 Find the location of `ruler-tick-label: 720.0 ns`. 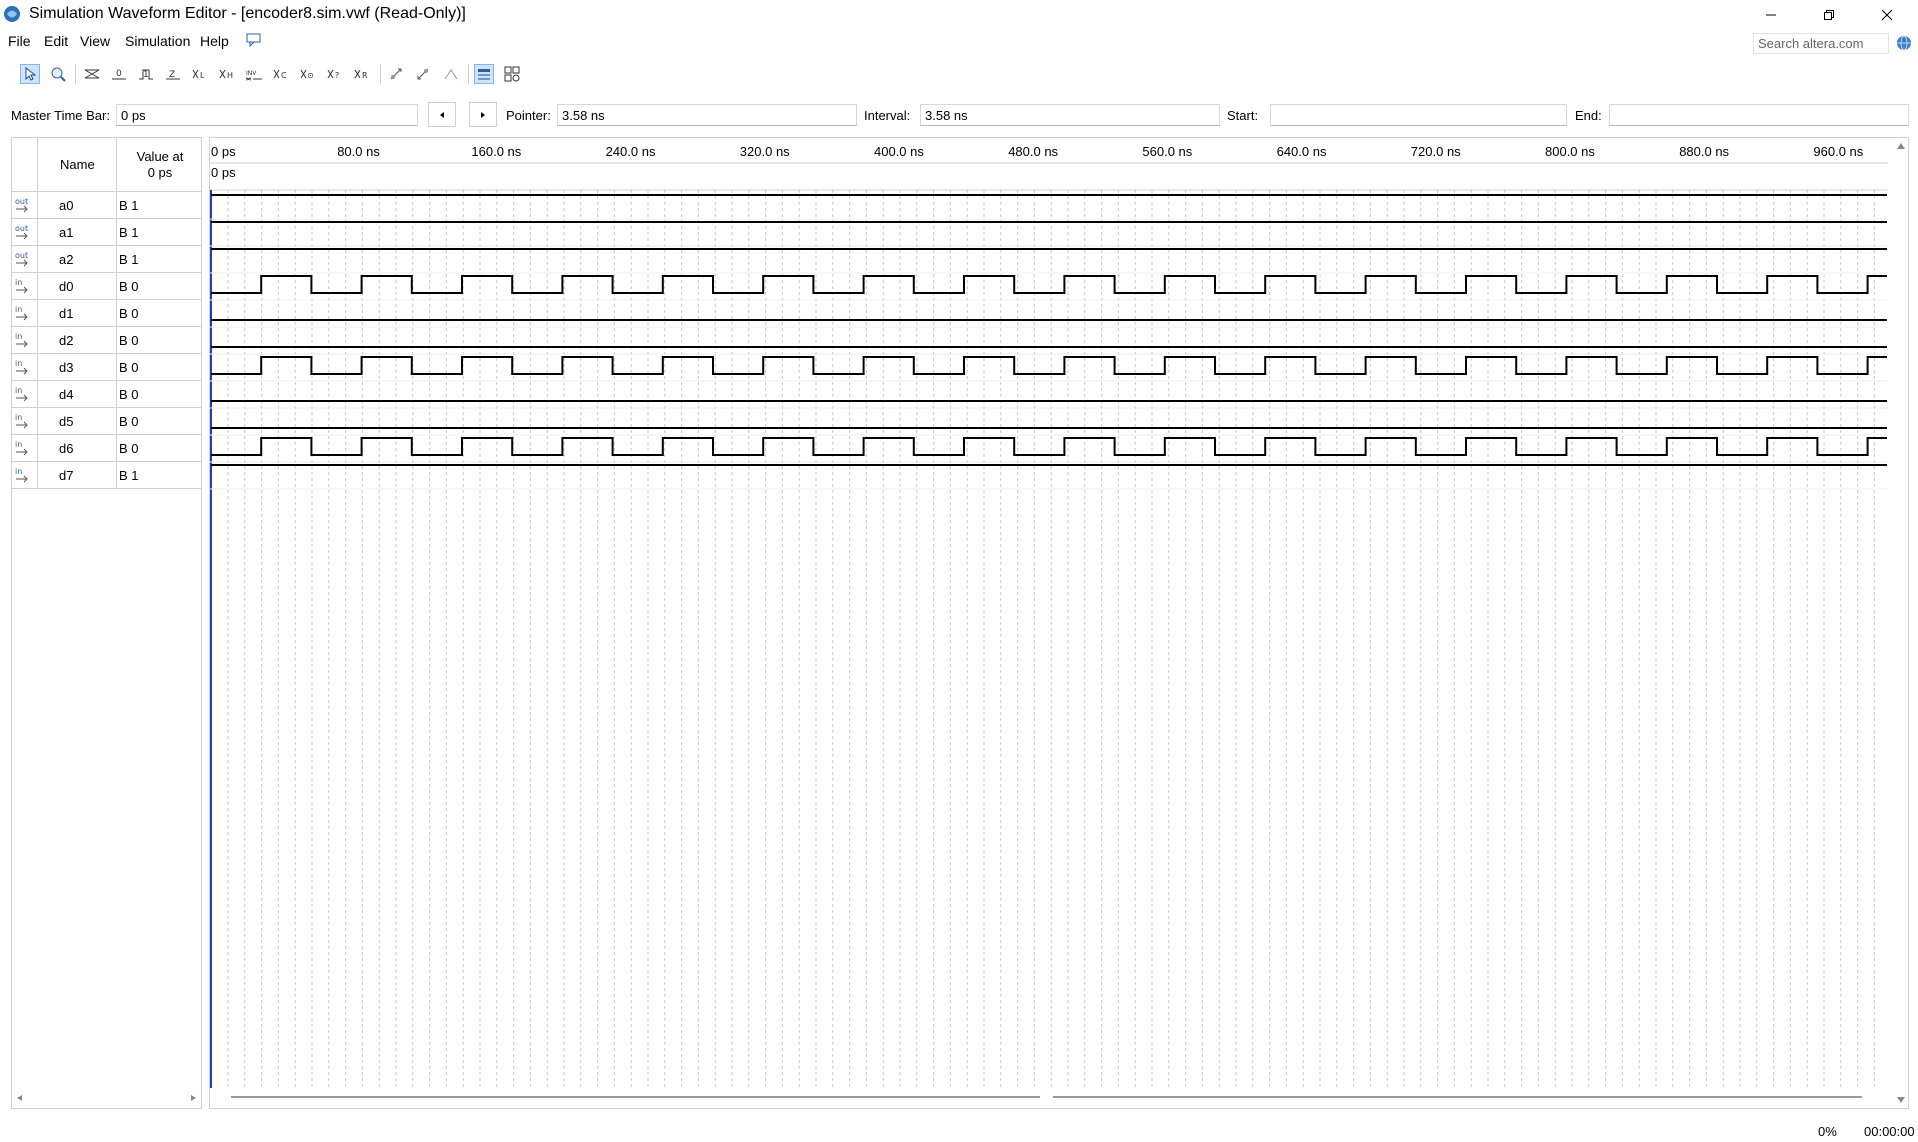

ruler-tick-label: 720.0 ns is located at coordinates (1435, 151).